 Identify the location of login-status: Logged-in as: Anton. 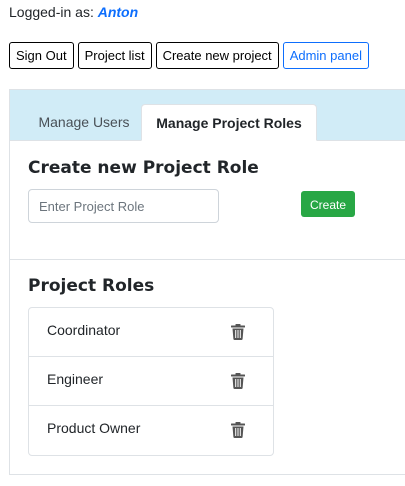
(73, 12).